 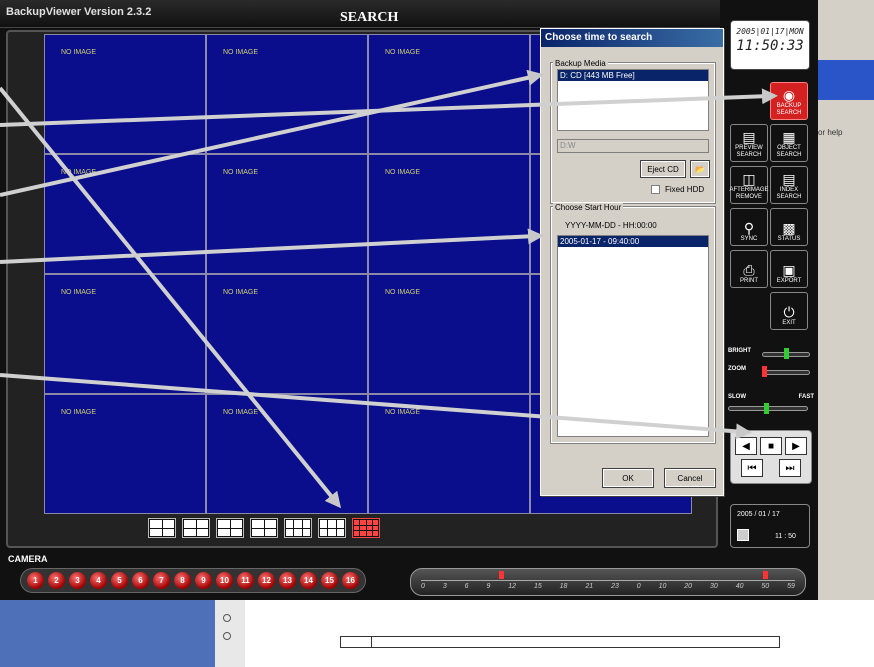 I want to click on camera-5-button: 5, so click(x=119, y=580).